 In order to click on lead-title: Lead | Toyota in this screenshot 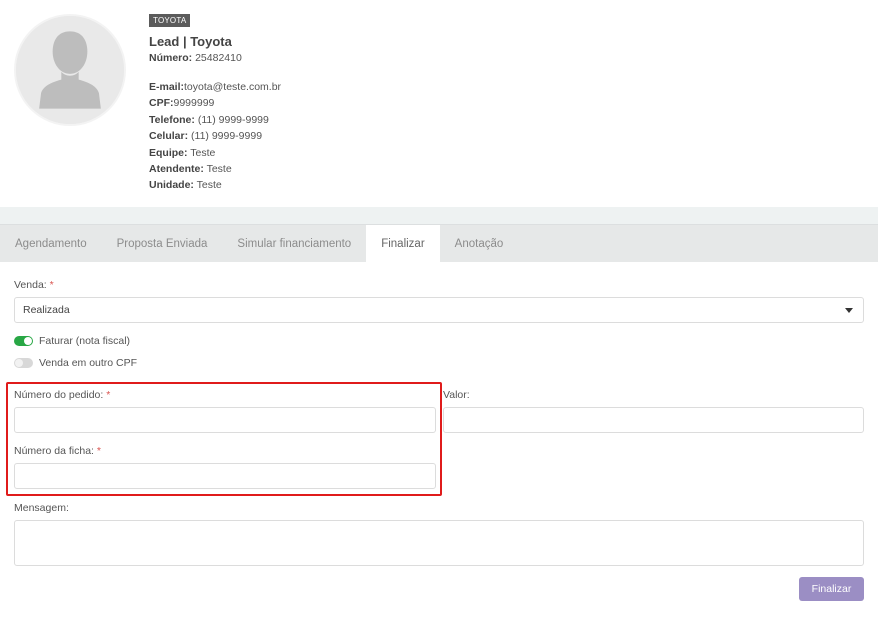, I will do `click(190, 41)`.